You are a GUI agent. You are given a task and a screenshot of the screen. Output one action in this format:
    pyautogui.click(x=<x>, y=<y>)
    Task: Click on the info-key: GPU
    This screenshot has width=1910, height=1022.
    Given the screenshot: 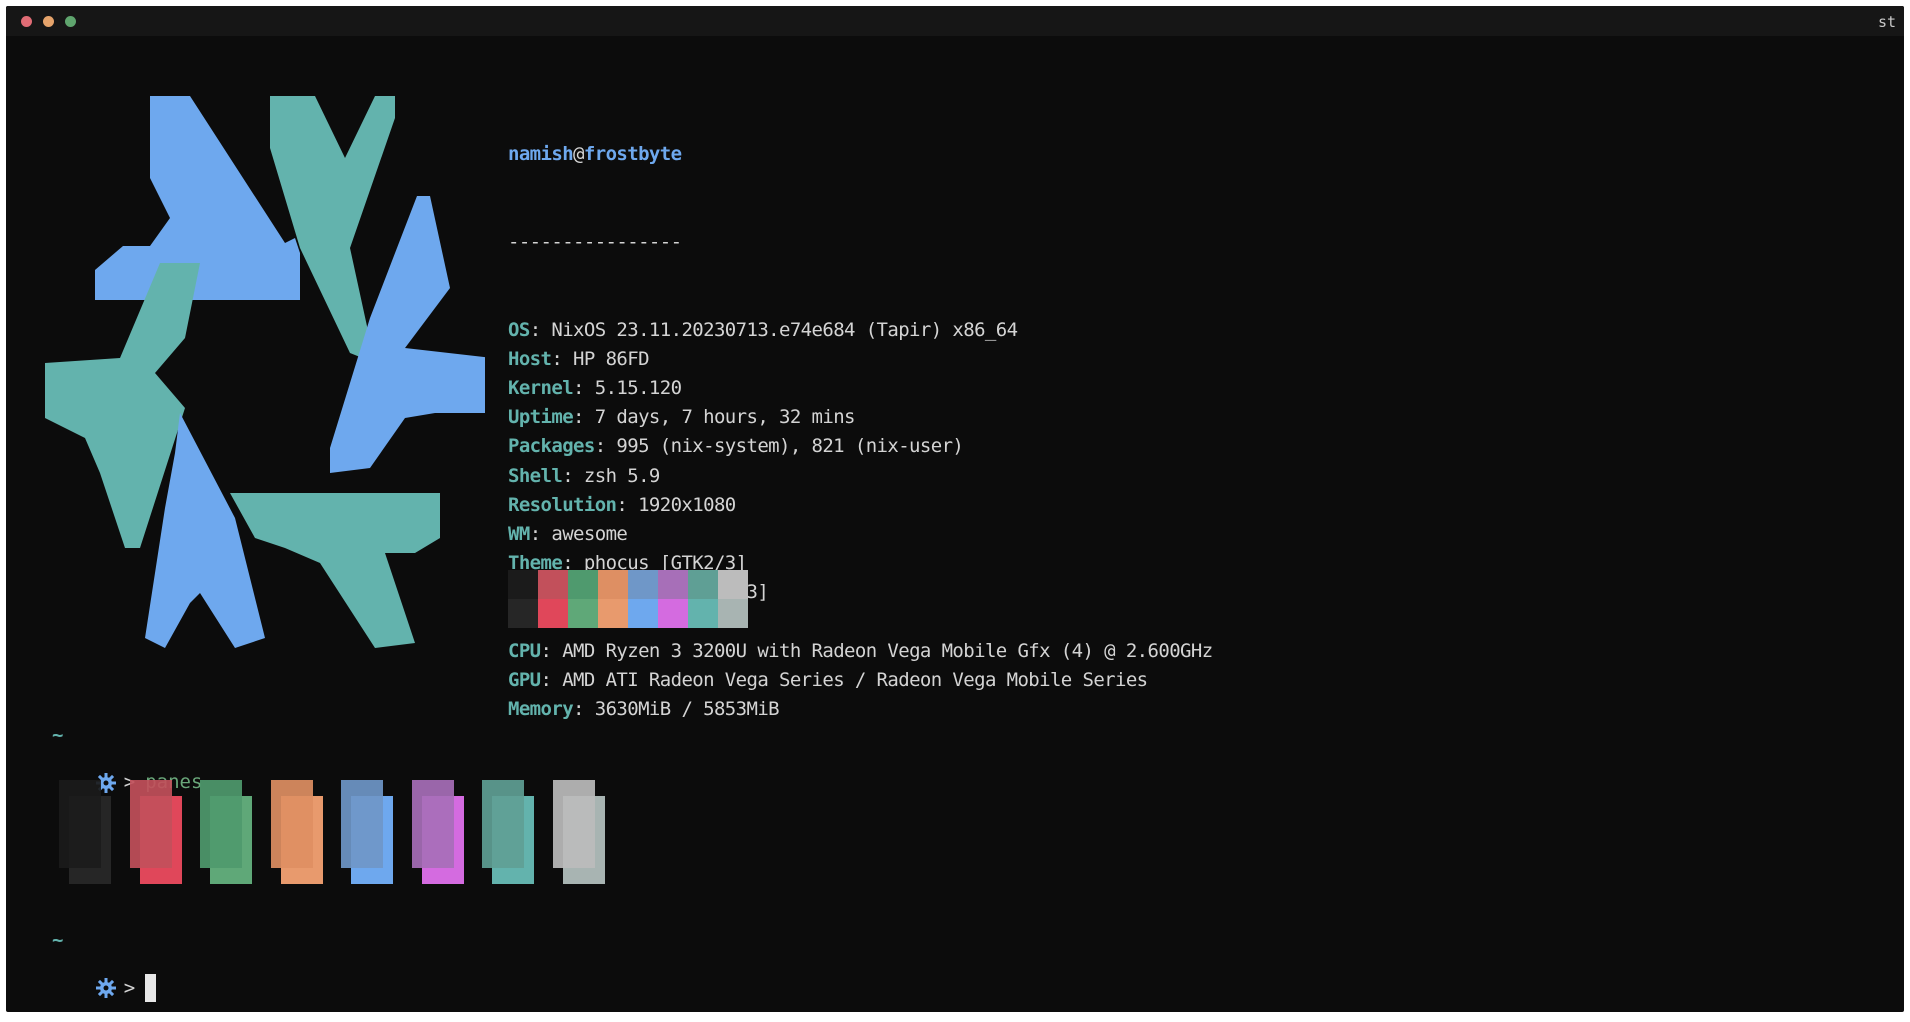 What is the action you would take?
    pyautogui.click(x=524, y=679)
    